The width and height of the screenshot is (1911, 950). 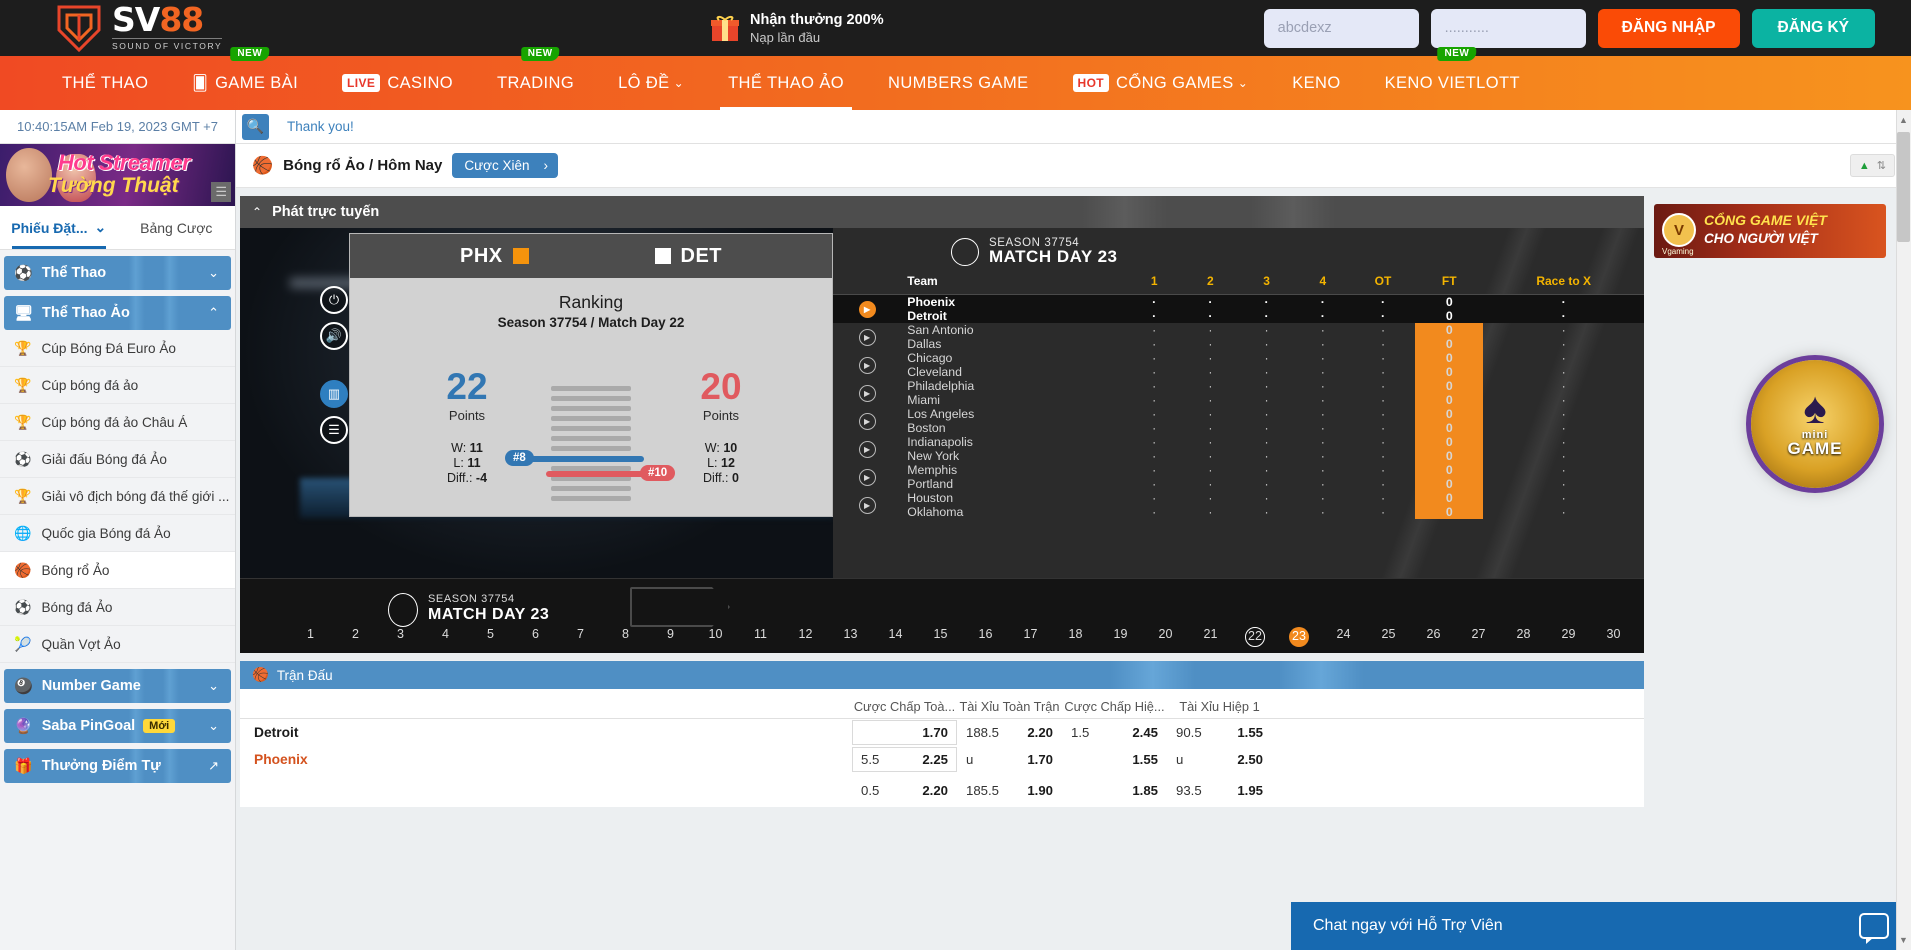 I want to click on minigame-button: ♠ mini GAME, so click(x=1815, y=424).